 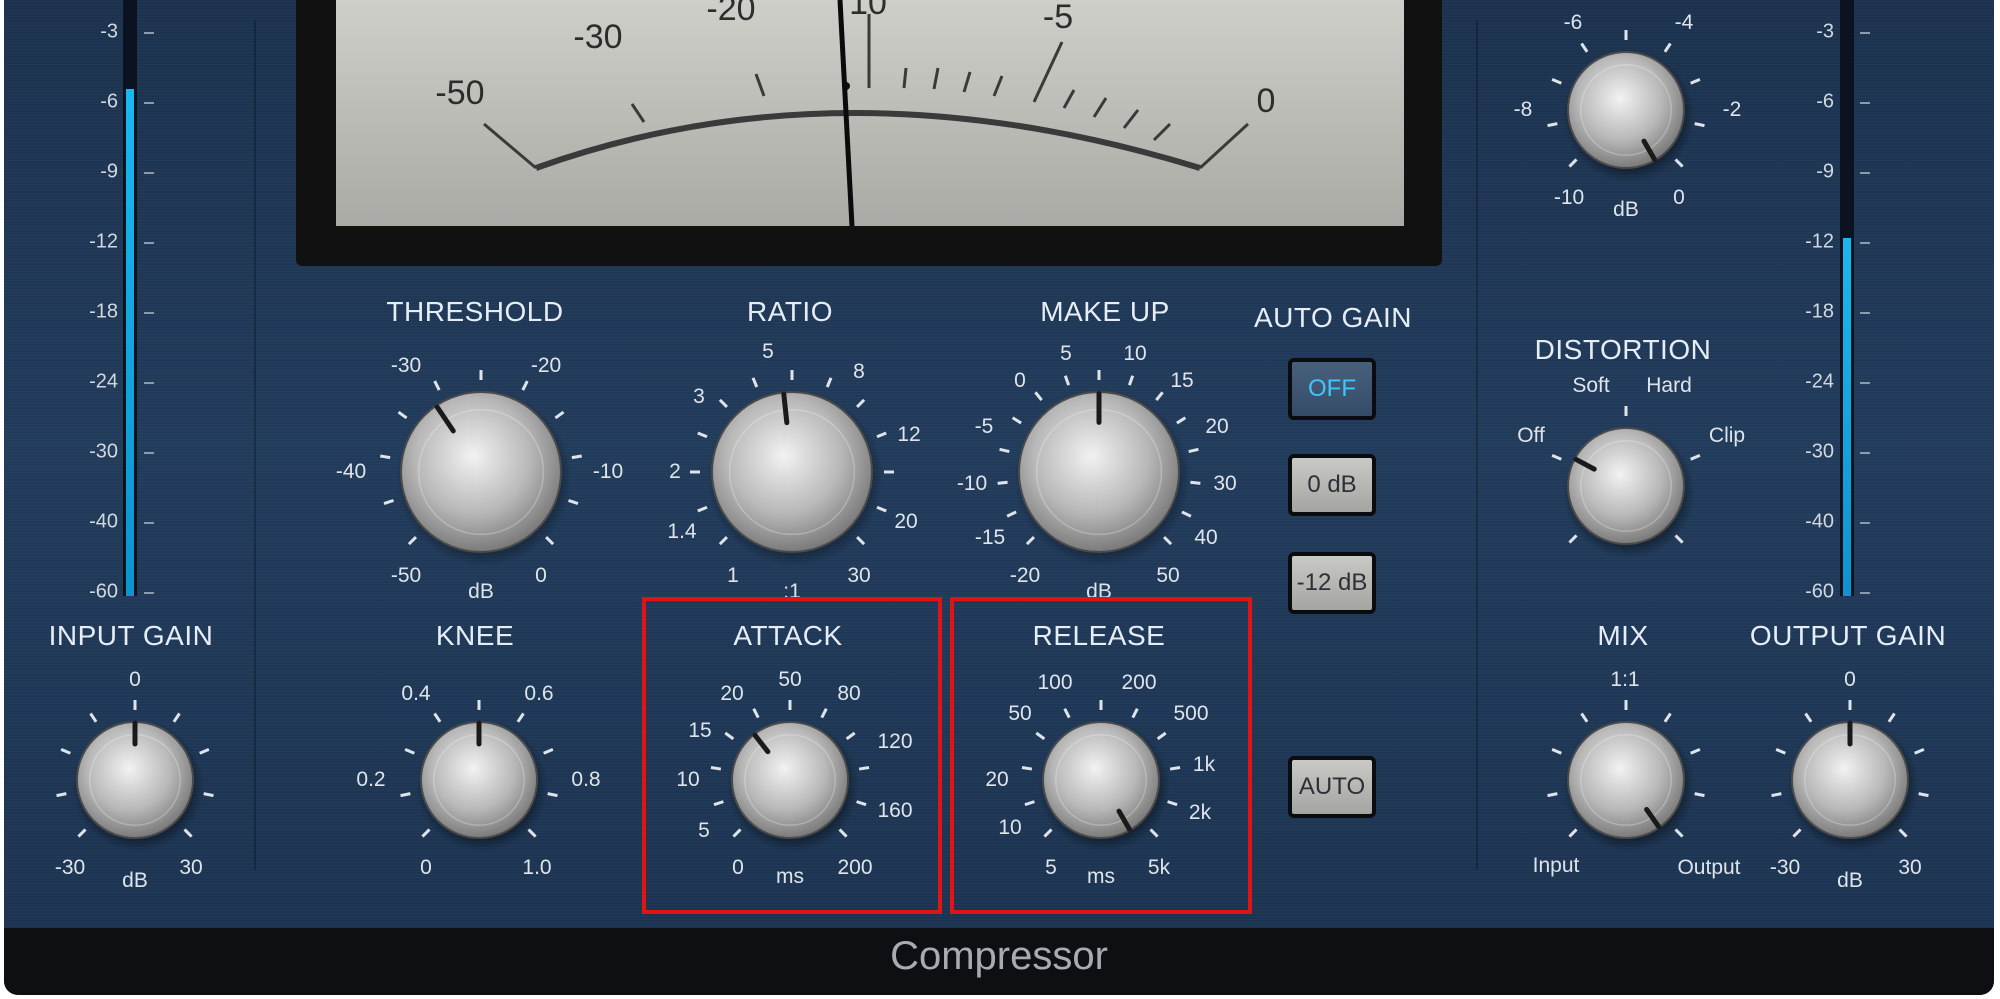 I want to click on ratio-knob-body, so click(x=792, y=472).